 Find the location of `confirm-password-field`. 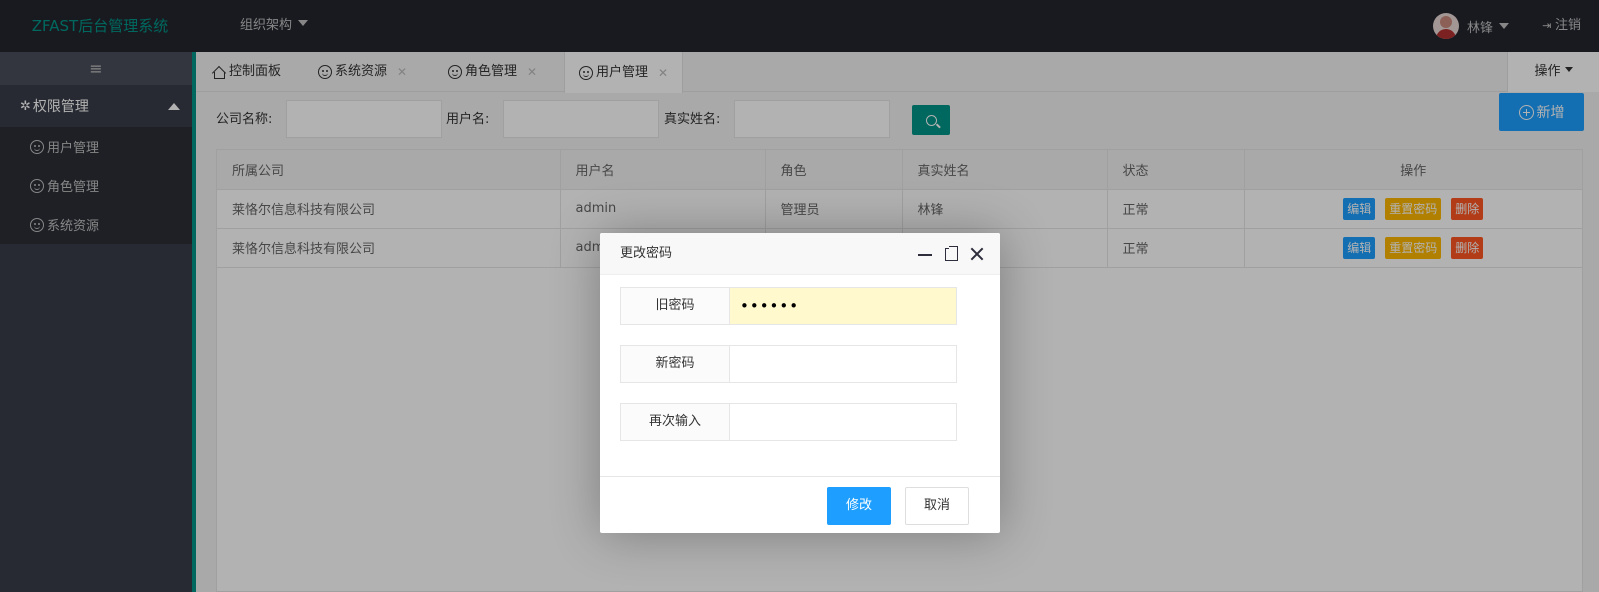

confirm-password-field is located at coordinates (843, 422).